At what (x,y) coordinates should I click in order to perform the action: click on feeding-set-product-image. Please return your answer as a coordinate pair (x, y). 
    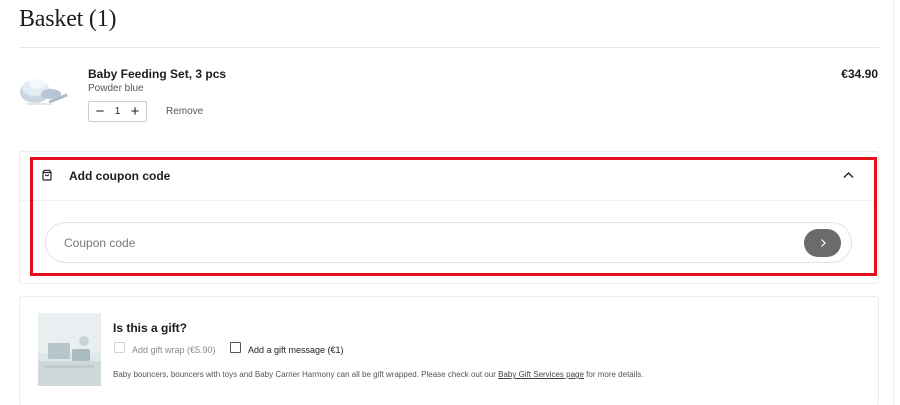
    Looking at the image, I should click on (44, 90).